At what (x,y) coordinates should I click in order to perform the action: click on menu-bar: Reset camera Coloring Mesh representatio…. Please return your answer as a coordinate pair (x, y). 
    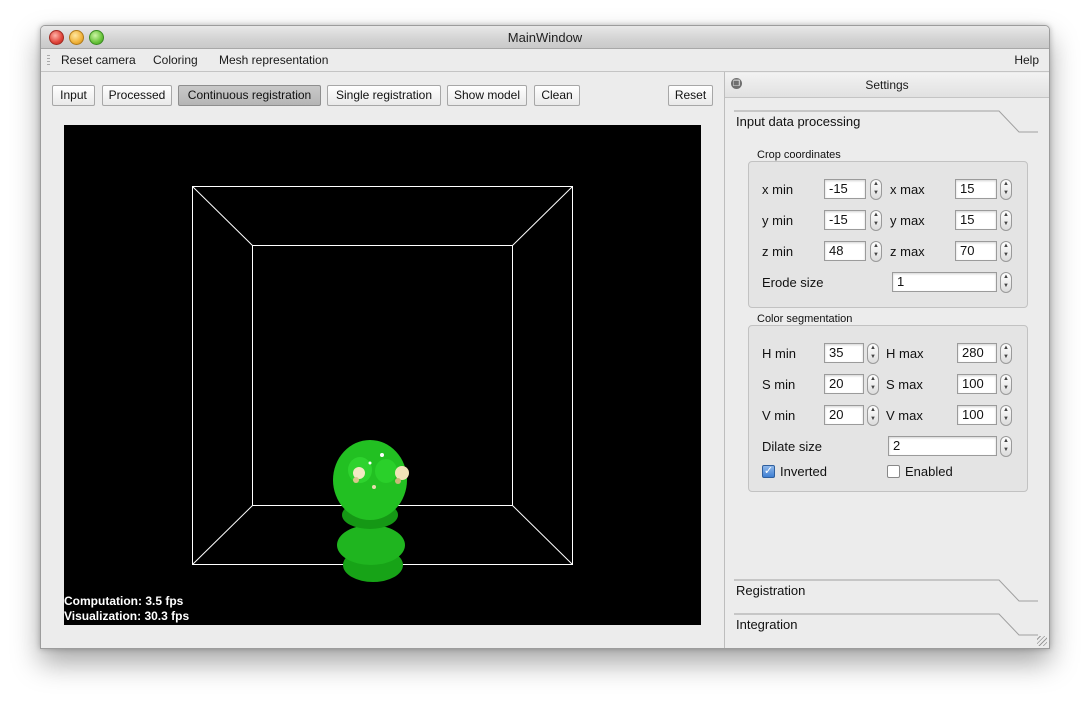
    Looking at the image, I should click on (545, 60).